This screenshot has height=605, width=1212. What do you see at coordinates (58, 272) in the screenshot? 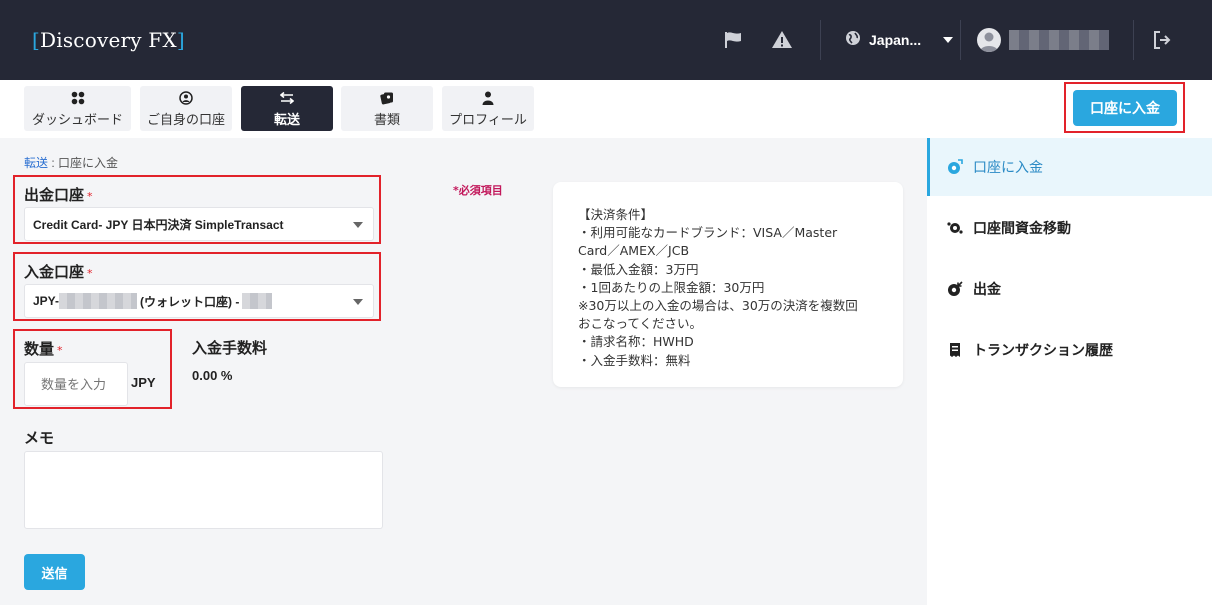
I see `to-account-label: 入金口座 *` at bounding box center [58, 272].